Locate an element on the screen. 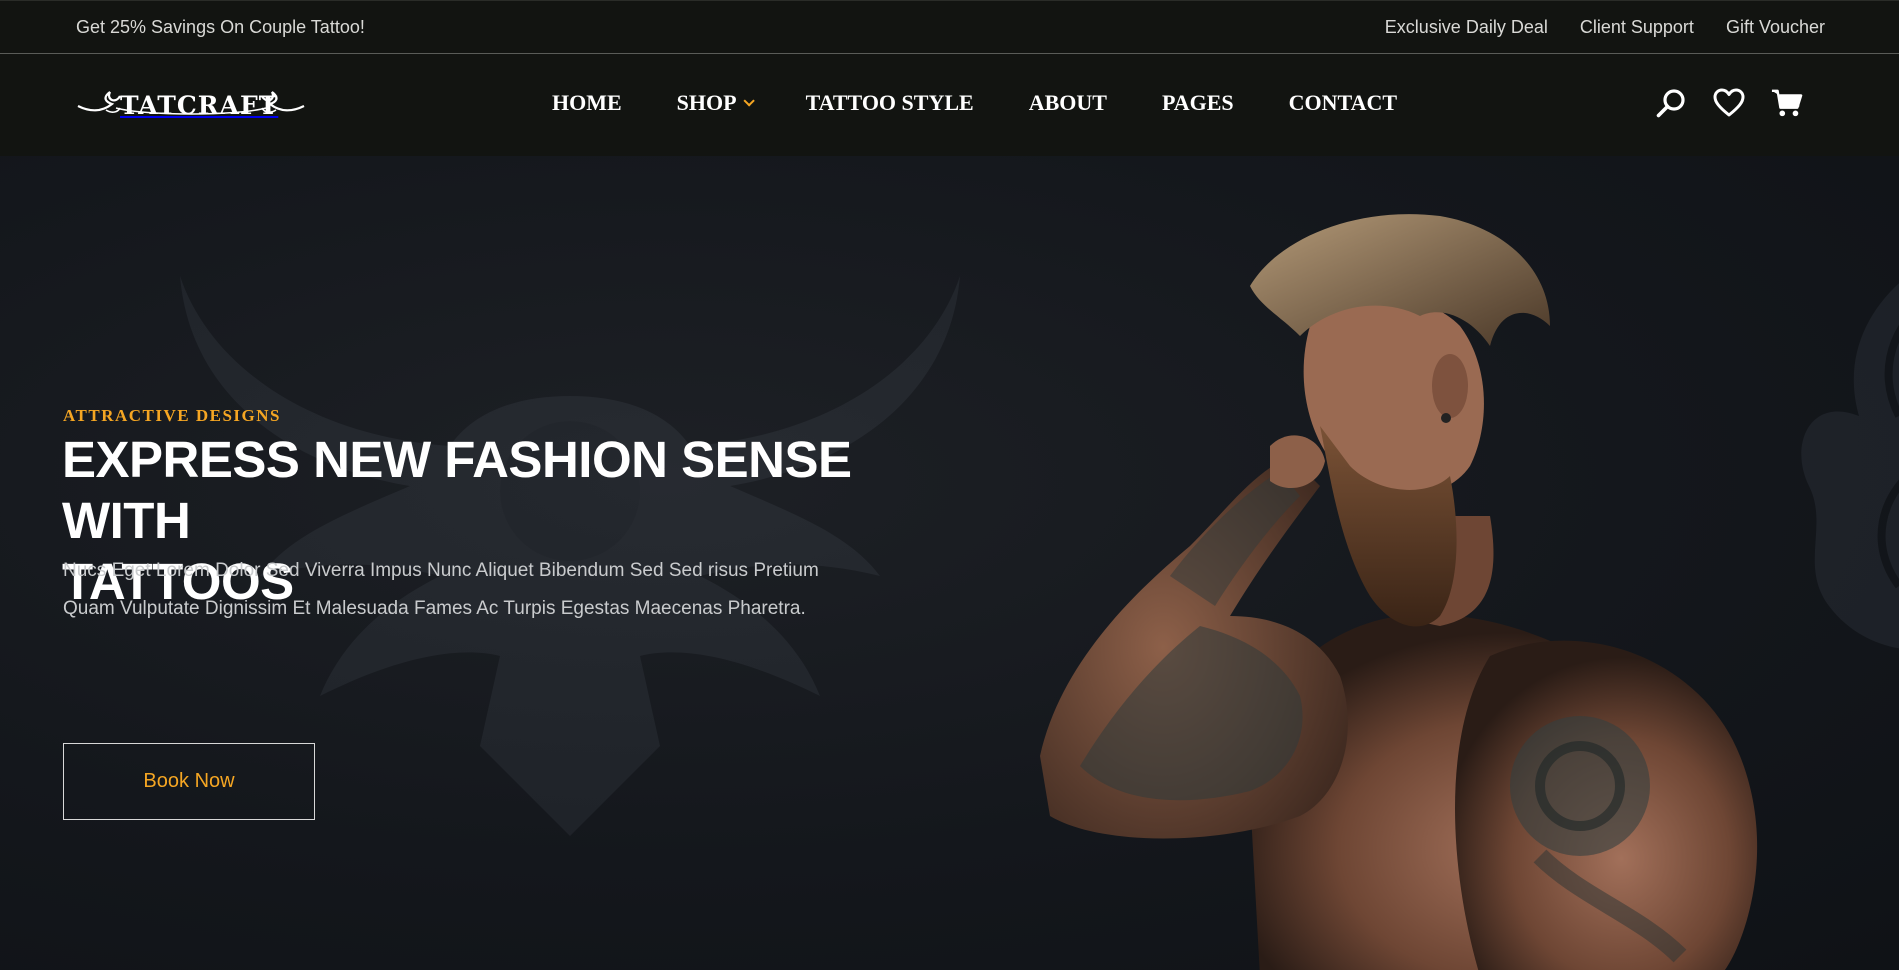  nav-contact: CONTACT is located at coordinates (1343, 103).